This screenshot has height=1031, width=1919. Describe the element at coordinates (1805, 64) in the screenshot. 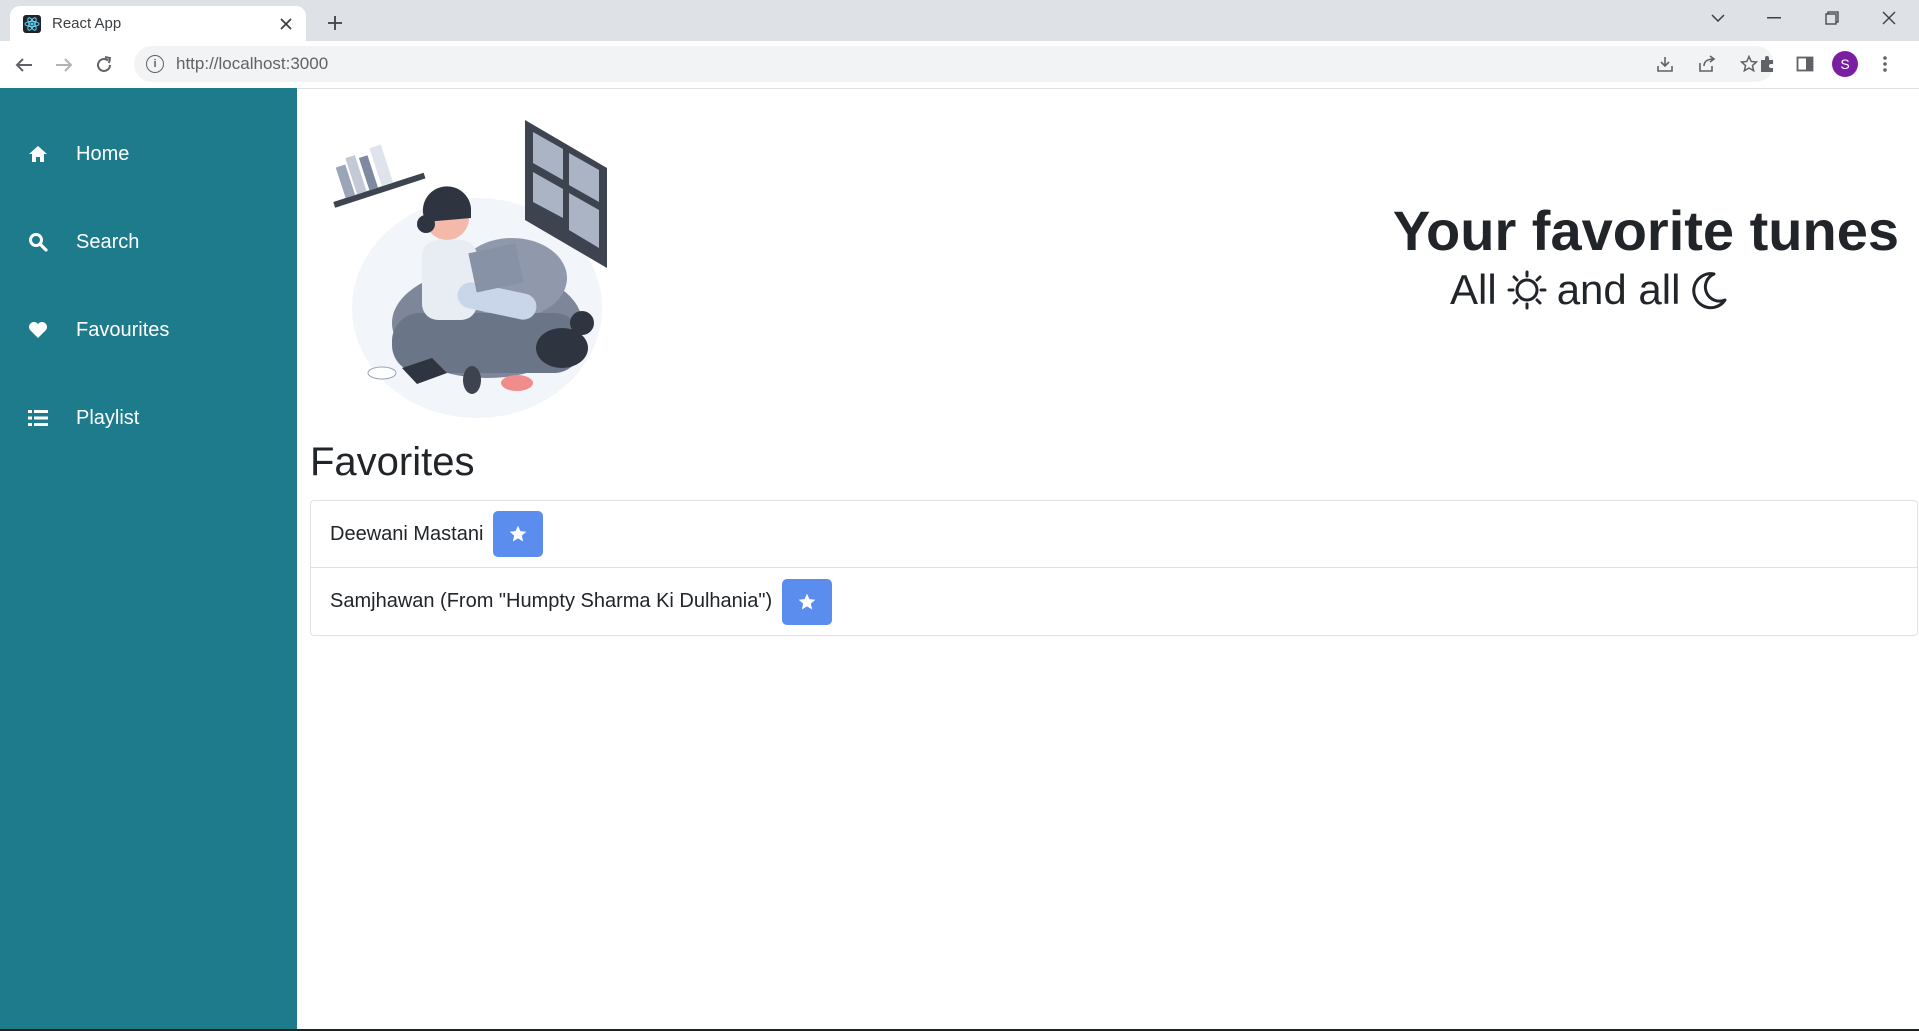

I see `side-panel-icon` at that location.